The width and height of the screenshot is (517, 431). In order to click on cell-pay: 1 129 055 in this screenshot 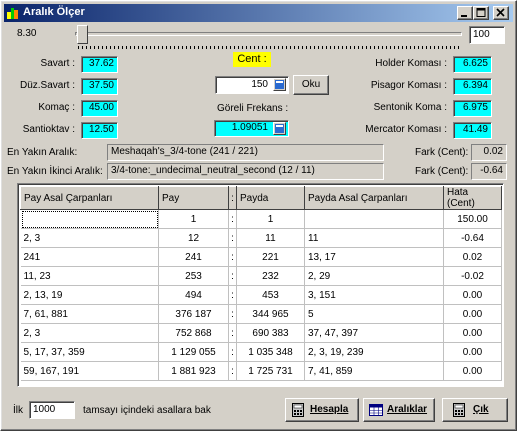, I will do `click(193, 352)`.